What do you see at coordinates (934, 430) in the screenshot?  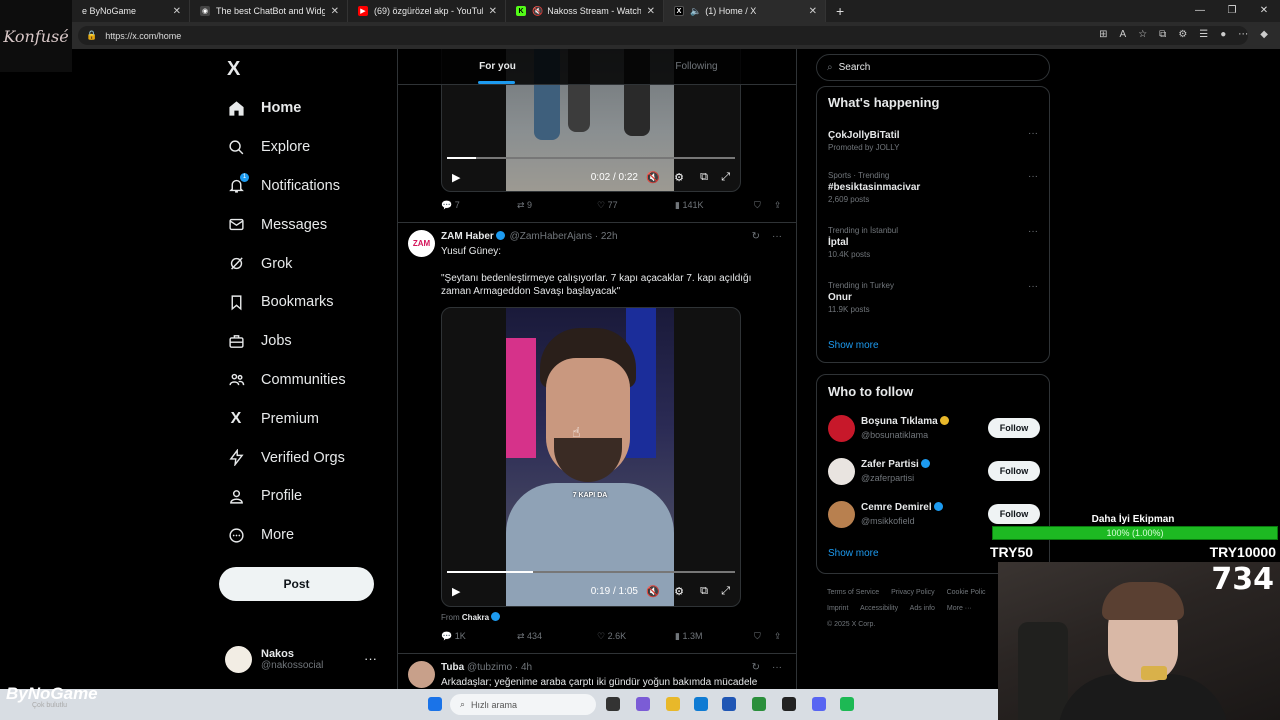 I see `follow-suggestion: Boşuna Tıklama @bosunatiklama Follow` at bounding box center [934, 430].